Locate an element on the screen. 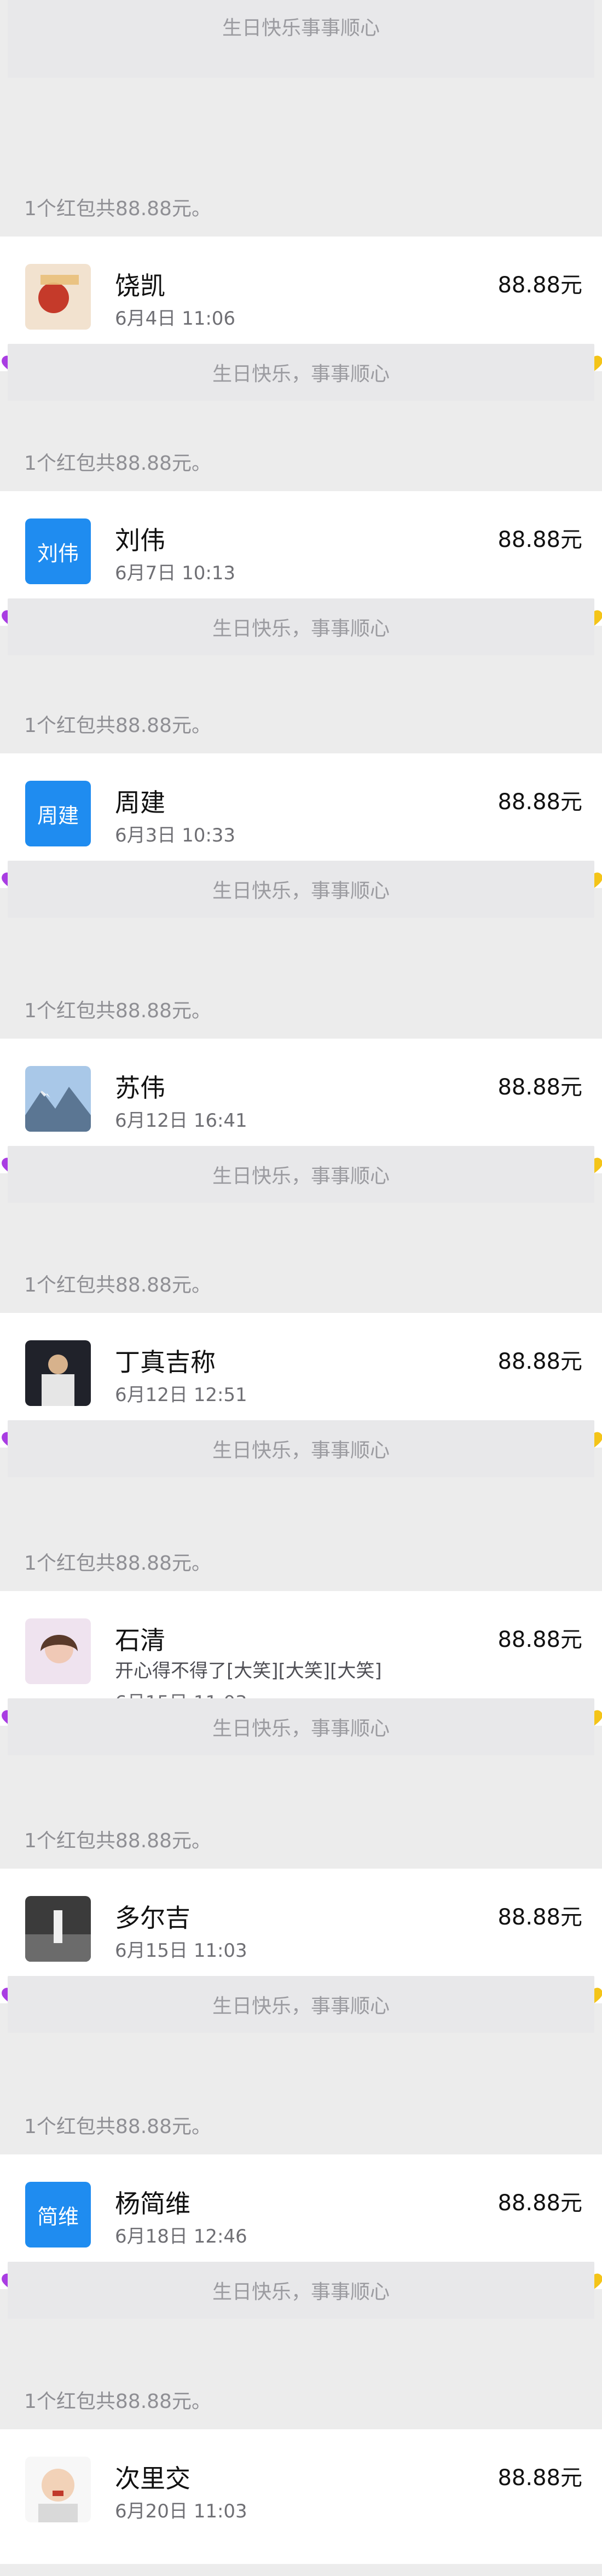  red-packet-card: 次里交 88.88元 6月20日 11:03 is located at coordinates (301, 2496).